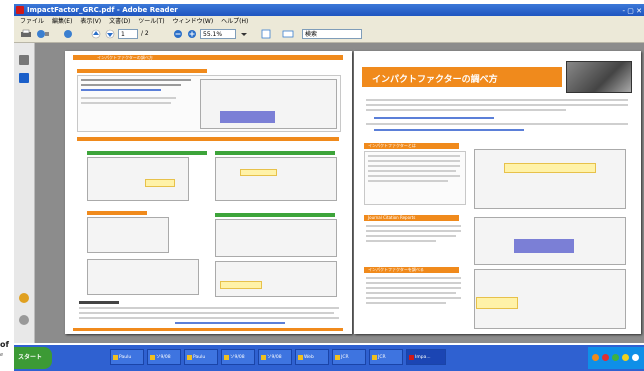 The height and width of the screenshot is (371, 644). What do you see at coordinates (68, 34) in the screenshot?
I see `hand-tool-icon` at bounding box center [68, 34].